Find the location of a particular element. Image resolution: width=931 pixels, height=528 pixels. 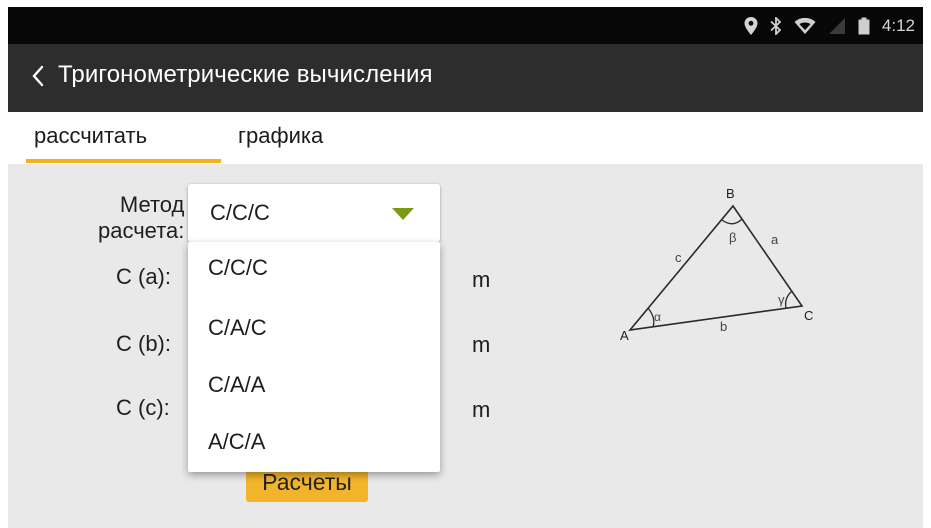

vertex-a-label: A is located at coordinates (624, 334).